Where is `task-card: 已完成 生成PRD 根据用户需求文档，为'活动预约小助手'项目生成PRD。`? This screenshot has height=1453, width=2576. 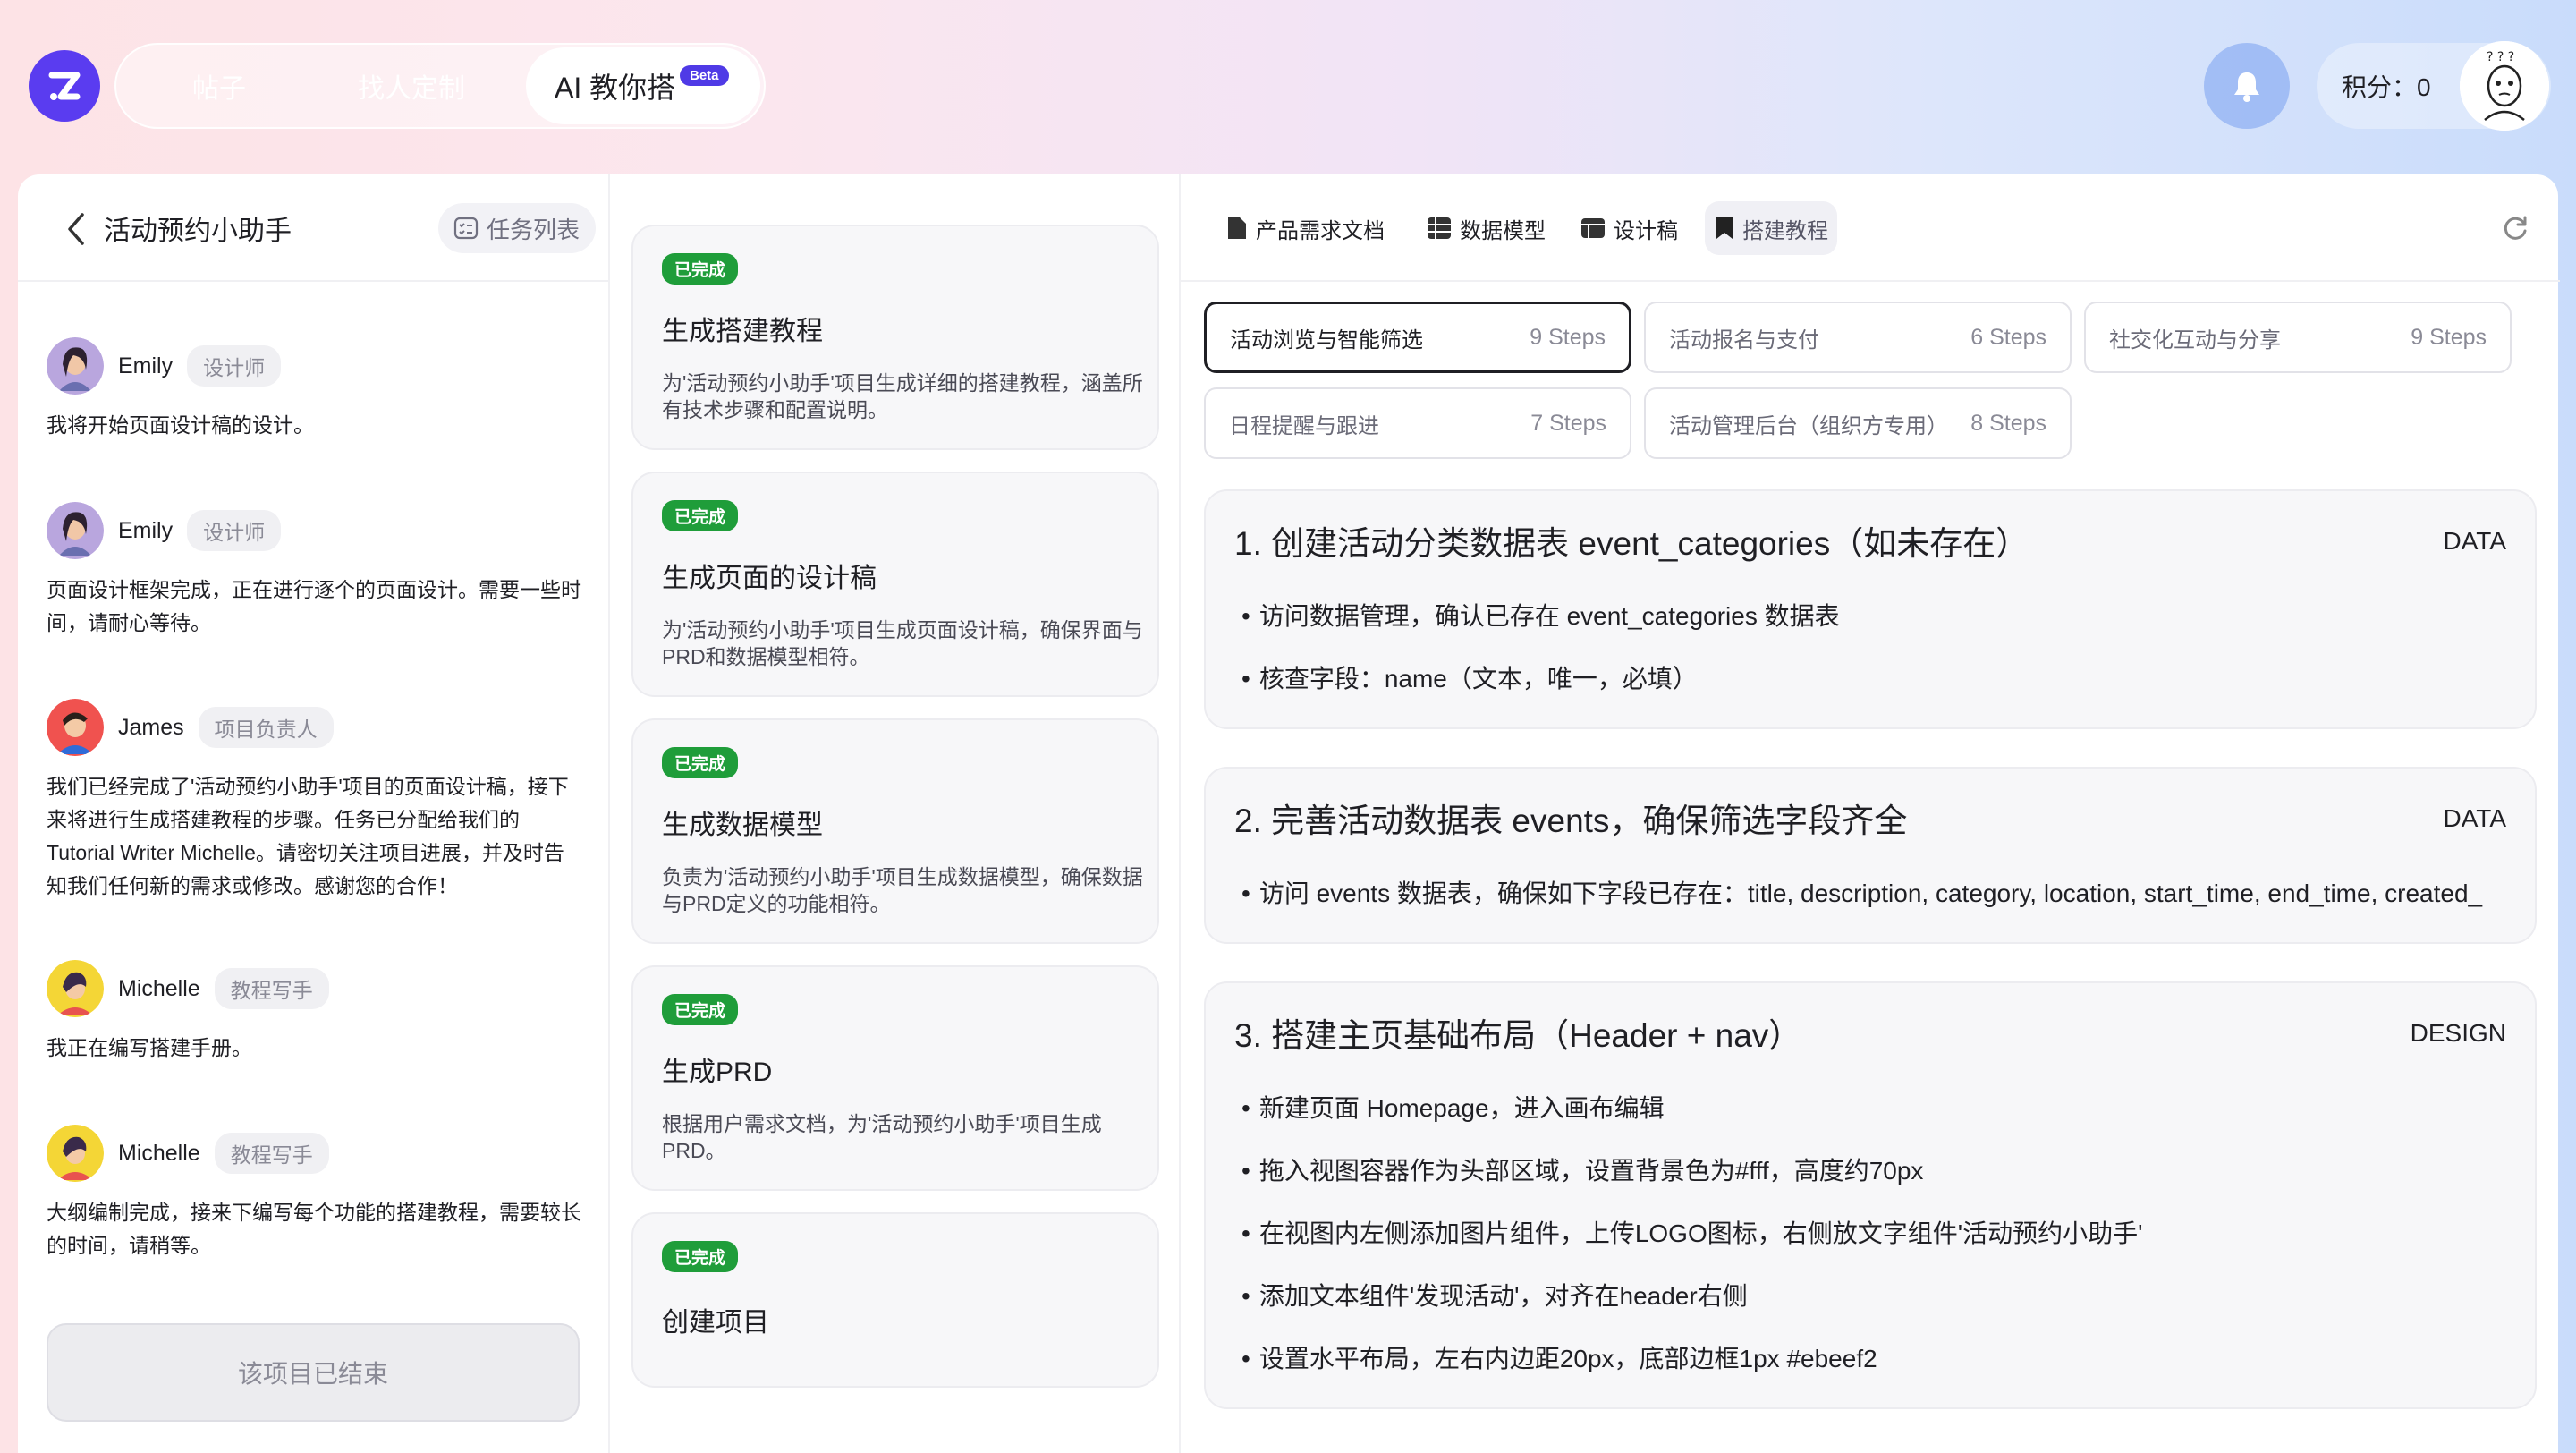 task-card: 已完成 生成PRD 根据用户需求文档，为'活动预约小助手'项目生成PRD。 is located at coordinates (895, 1078).